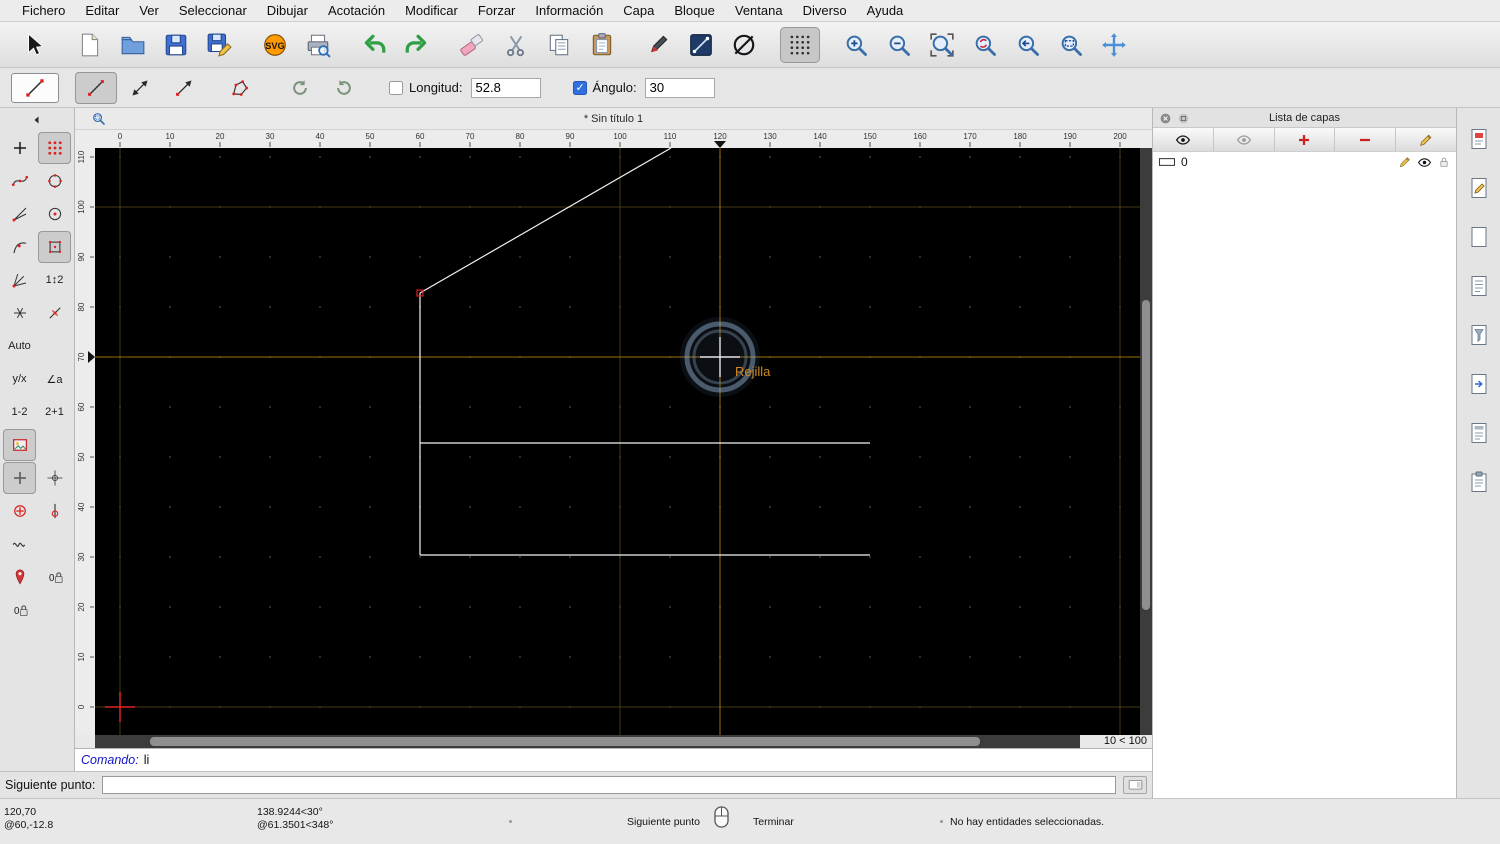 This screenshot has width=1500, height=844. Describe the element at coordinates (19, 445) in the screenshot. I see `insert-image-button` at that location.